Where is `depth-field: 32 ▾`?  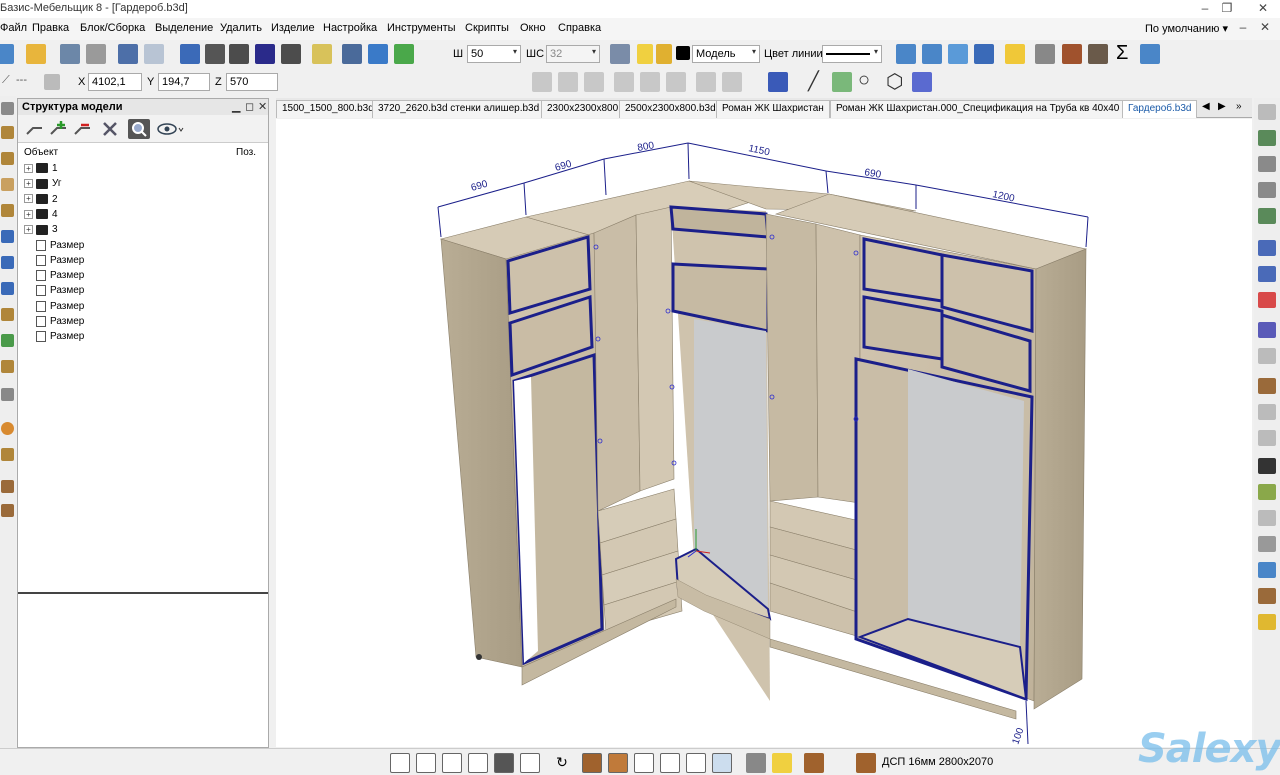 depth-field: 32 ▾ is located at coordinates (573, 54).